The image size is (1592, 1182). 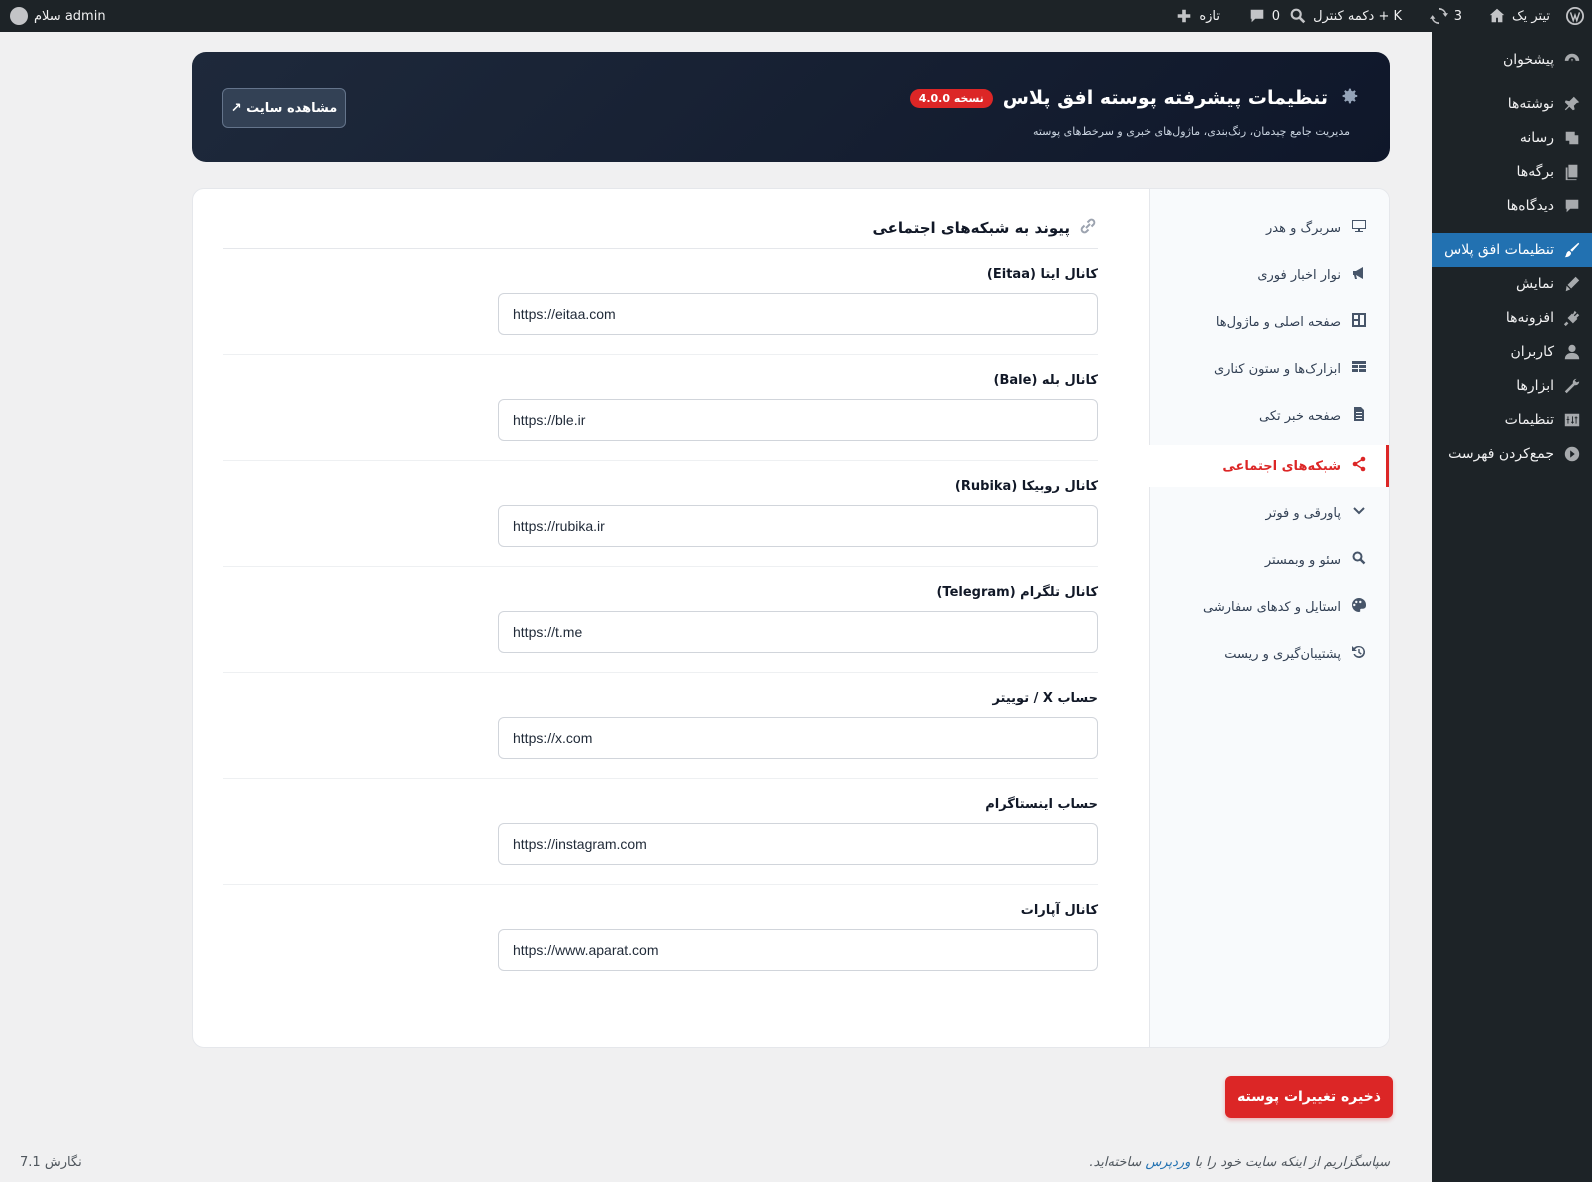 What do you see at coordinates (1269, 369) in the screenshot?
I see `nav-item-widgets: ابزارک‌ها و ستون کناری` at bounding box center [1269, 369].